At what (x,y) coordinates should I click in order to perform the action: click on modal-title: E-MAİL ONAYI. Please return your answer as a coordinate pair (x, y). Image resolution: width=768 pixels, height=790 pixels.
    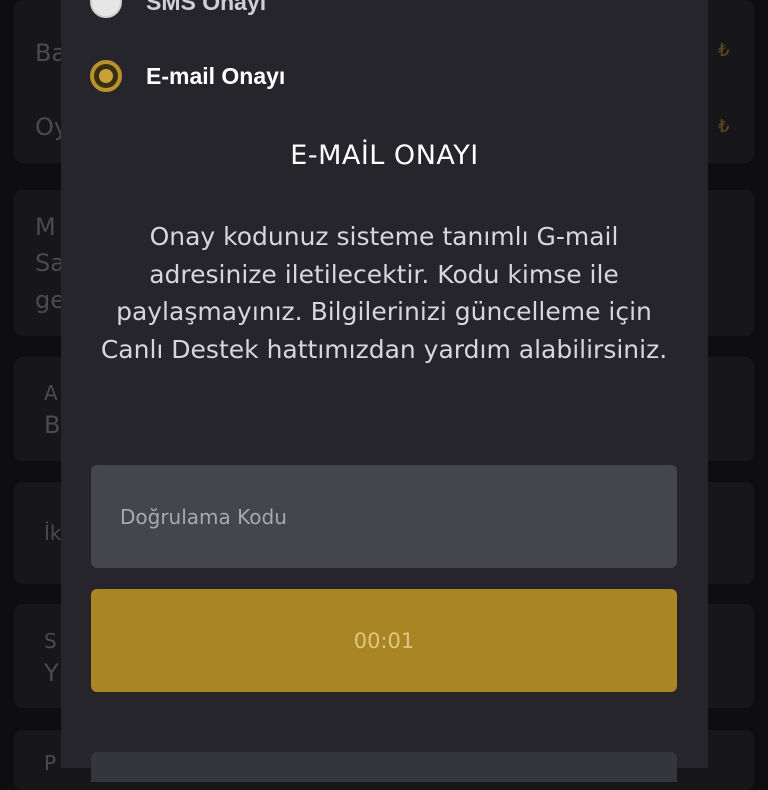
    Looking at the image, I should click on (384, 155).